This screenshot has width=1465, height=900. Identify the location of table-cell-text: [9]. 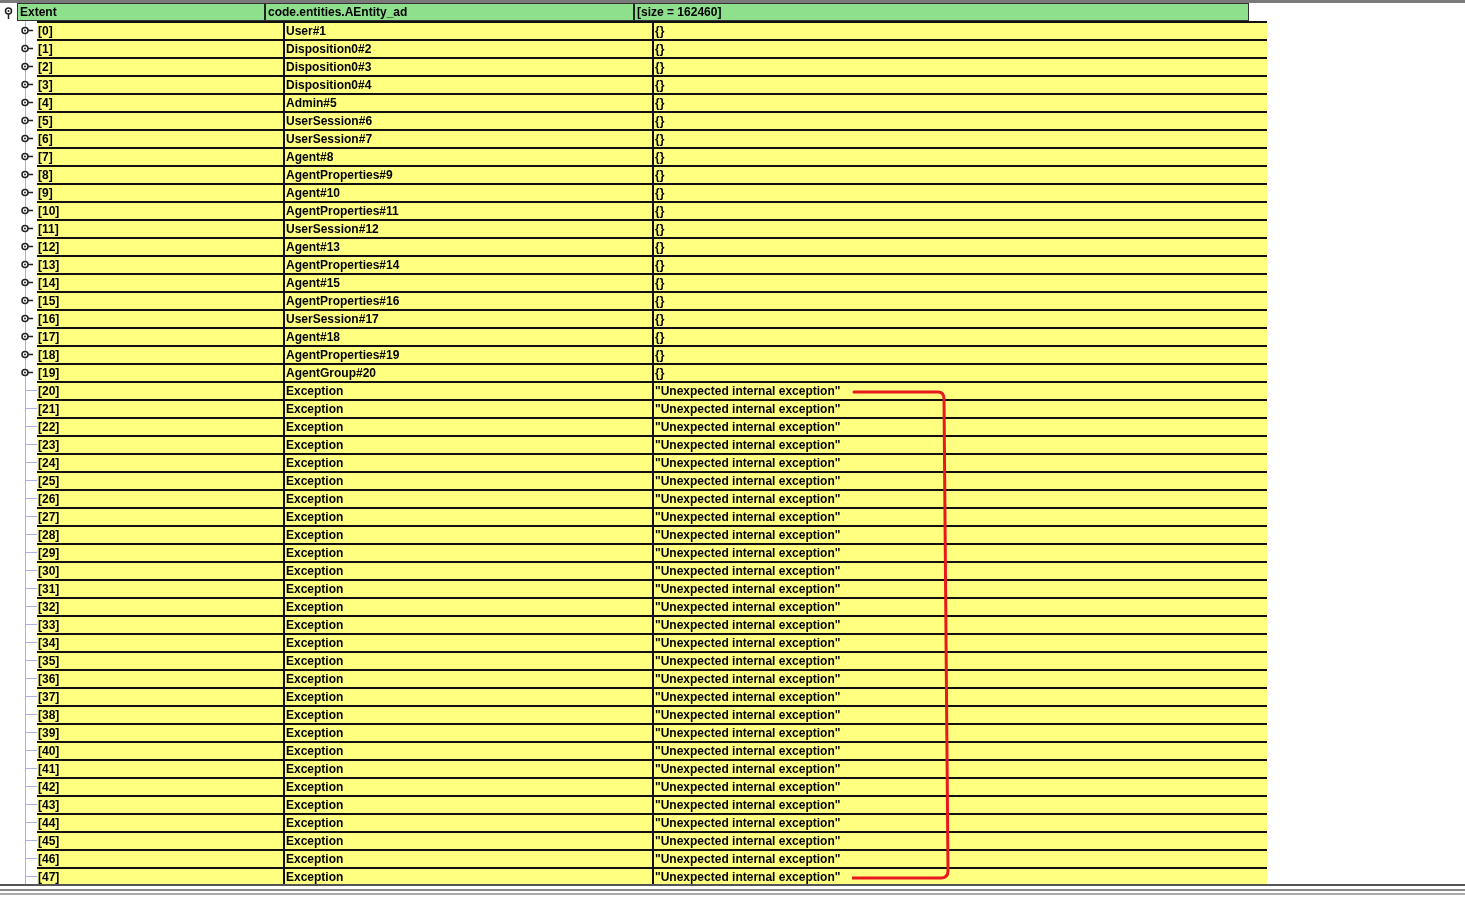
(45, 193).